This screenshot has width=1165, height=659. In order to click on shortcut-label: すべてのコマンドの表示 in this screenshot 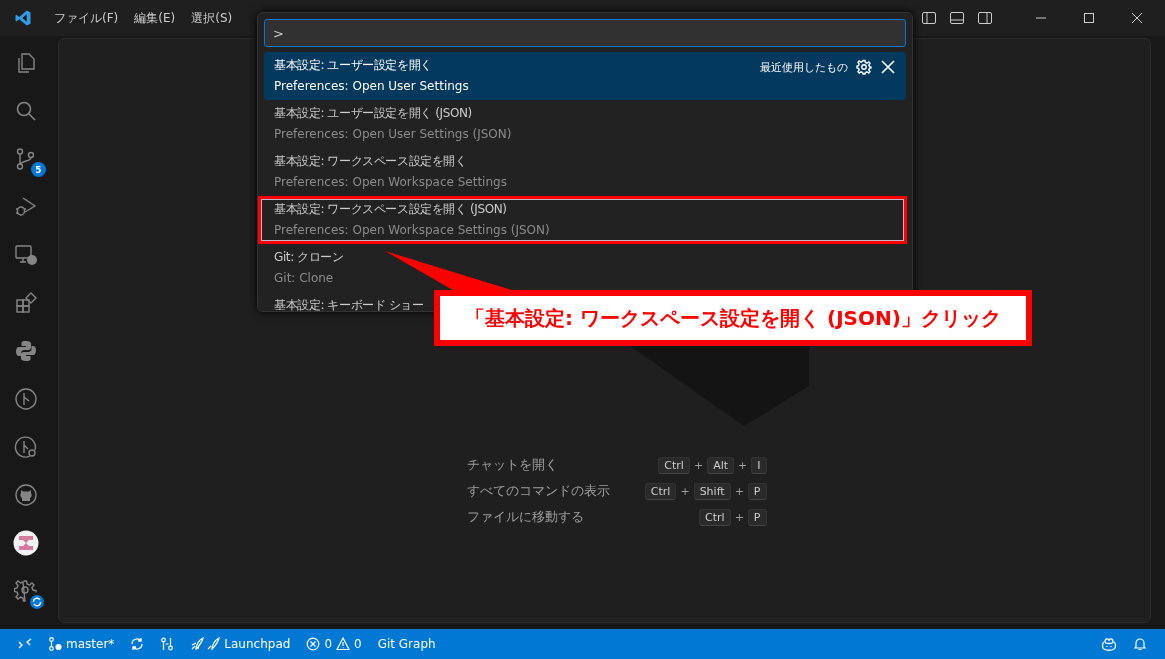, I will do `click(538, 491)`.